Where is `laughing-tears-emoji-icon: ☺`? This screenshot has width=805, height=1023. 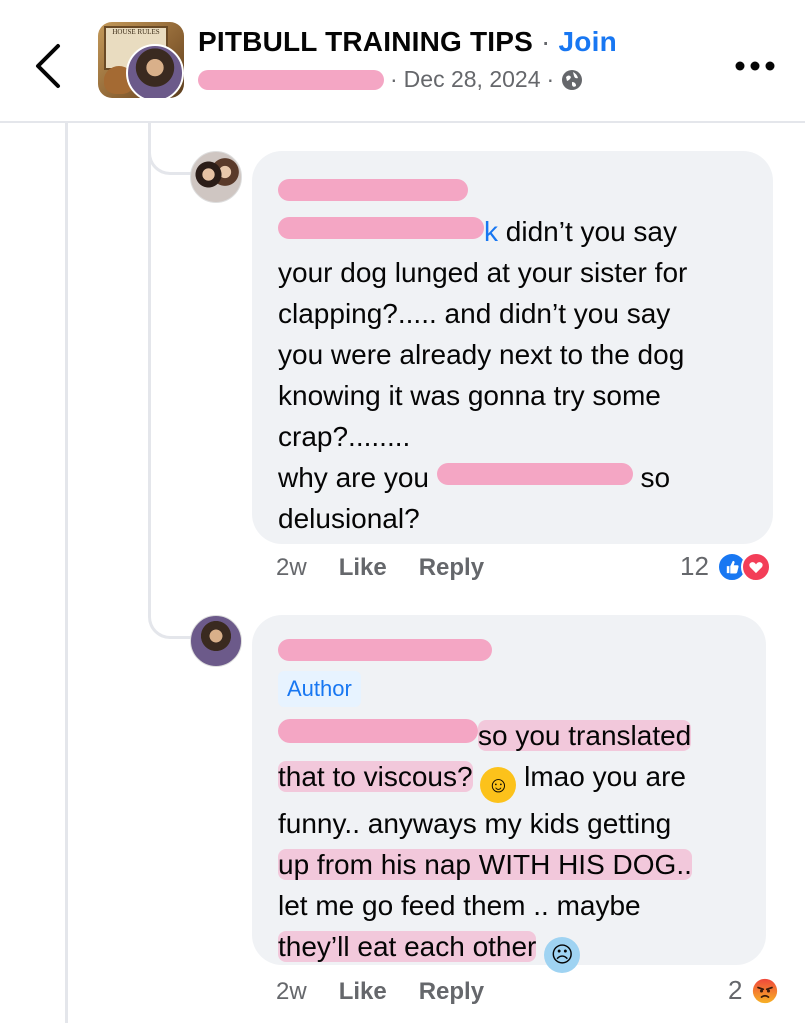
laughing-tears-emoji-icon: ☺ is located at coordinates (498, 785).